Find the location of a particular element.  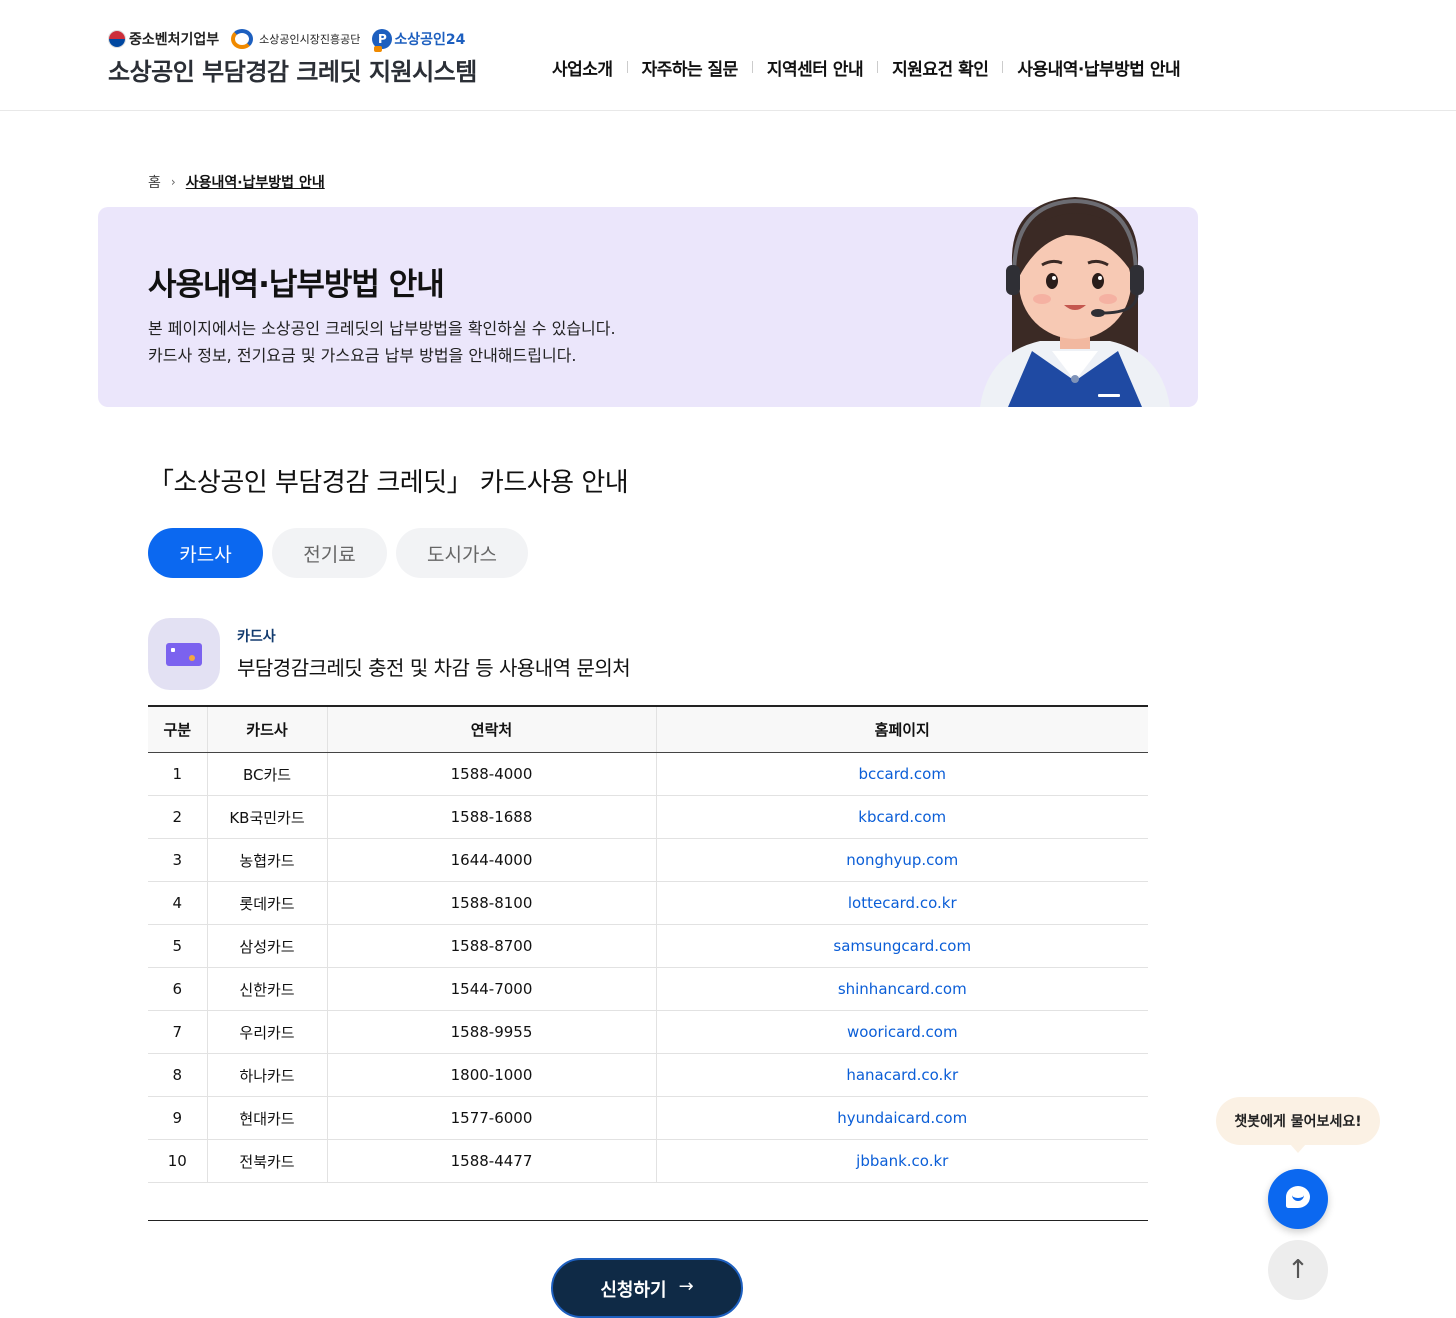

credit-card-icon is located at coordinates (184, 654).